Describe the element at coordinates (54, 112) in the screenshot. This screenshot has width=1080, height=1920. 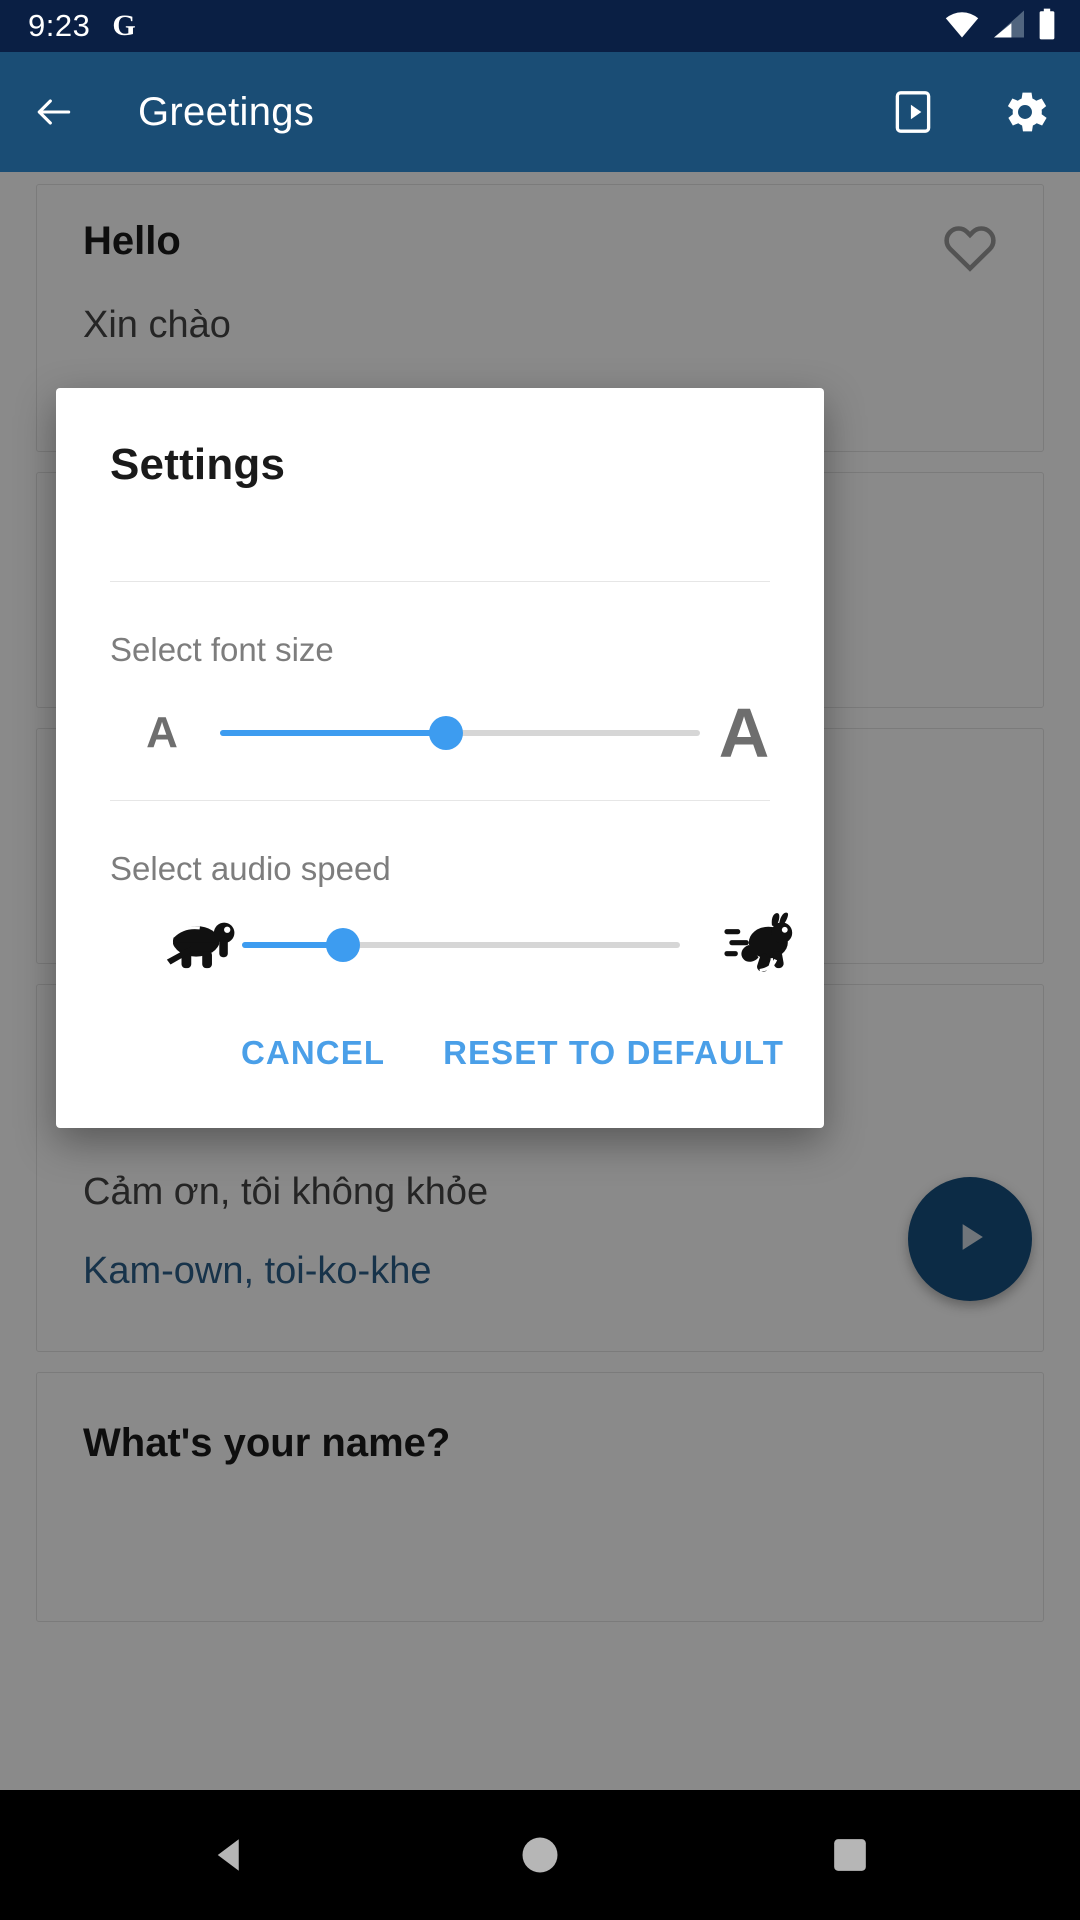
I see `back-arrow-icon` at that location.